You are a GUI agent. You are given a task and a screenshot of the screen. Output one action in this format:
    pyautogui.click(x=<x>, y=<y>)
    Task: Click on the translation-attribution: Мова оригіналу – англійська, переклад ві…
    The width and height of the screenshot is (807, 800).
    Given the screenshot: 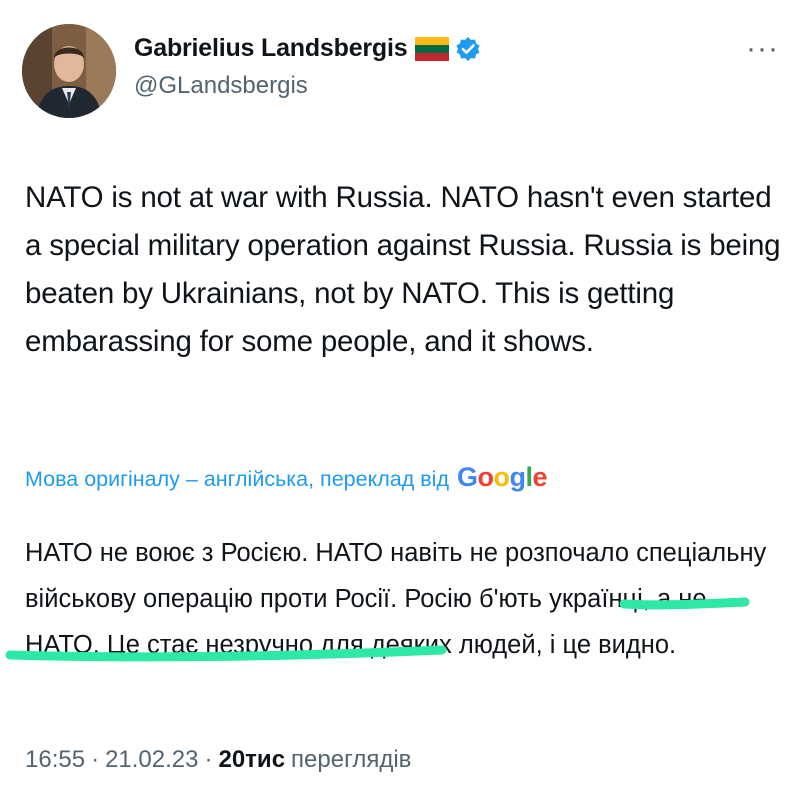 What is the action you would take?
    pyautogui.click(x=286, y=477)
    